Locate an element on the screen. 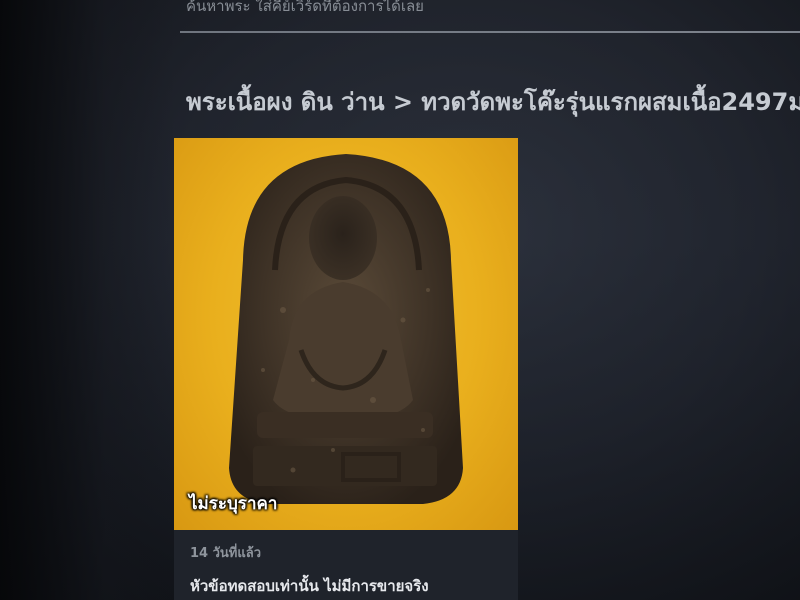 The height and width of the screenshot is (600, 800). listing-title-link: หัวข้อทดสอบเท่านั้น ไม่มีการขายจริง is located at coordinates (309, 586).